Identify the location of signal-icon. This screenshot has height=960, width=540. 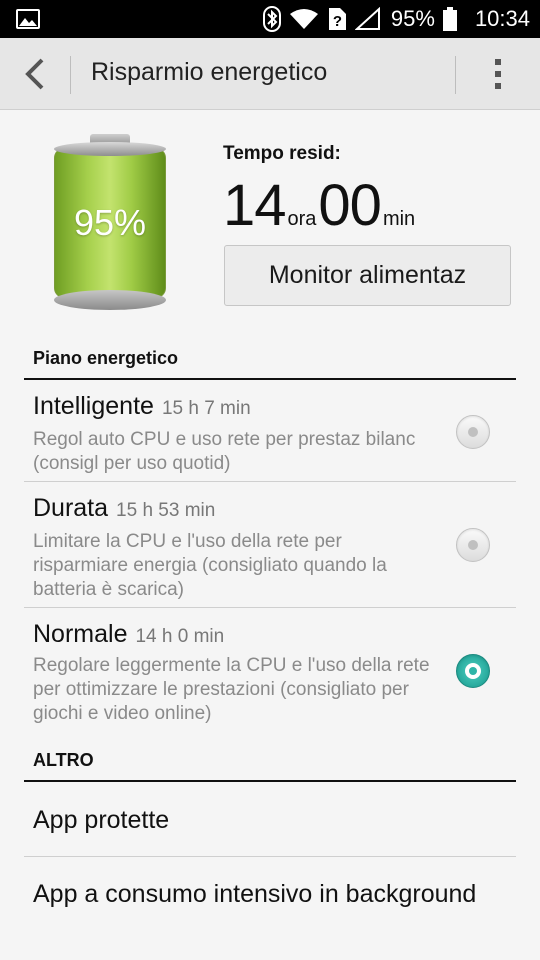
(367, 18).